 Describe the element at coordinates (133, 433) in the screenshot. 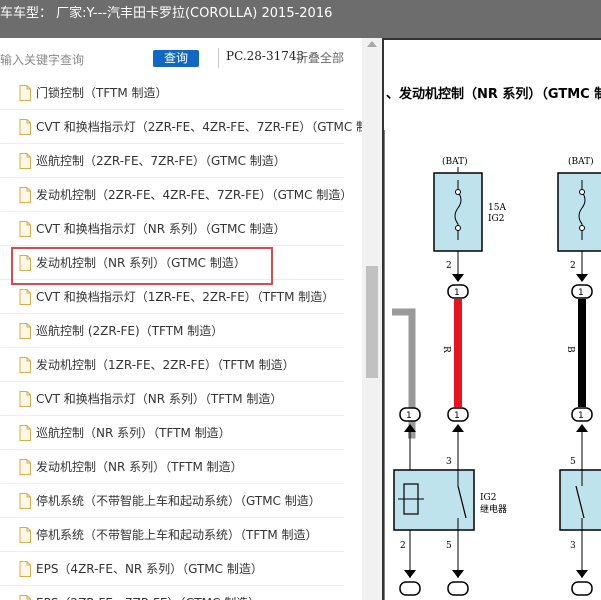

I see `tree-item-label: 巡航控制（NR 系列）（TFTM 制造）` at that location.